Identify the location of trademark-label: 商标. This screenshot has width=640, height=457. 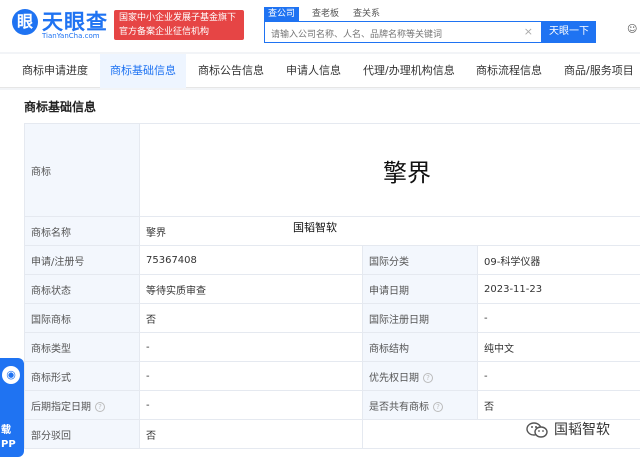
(82, 170).